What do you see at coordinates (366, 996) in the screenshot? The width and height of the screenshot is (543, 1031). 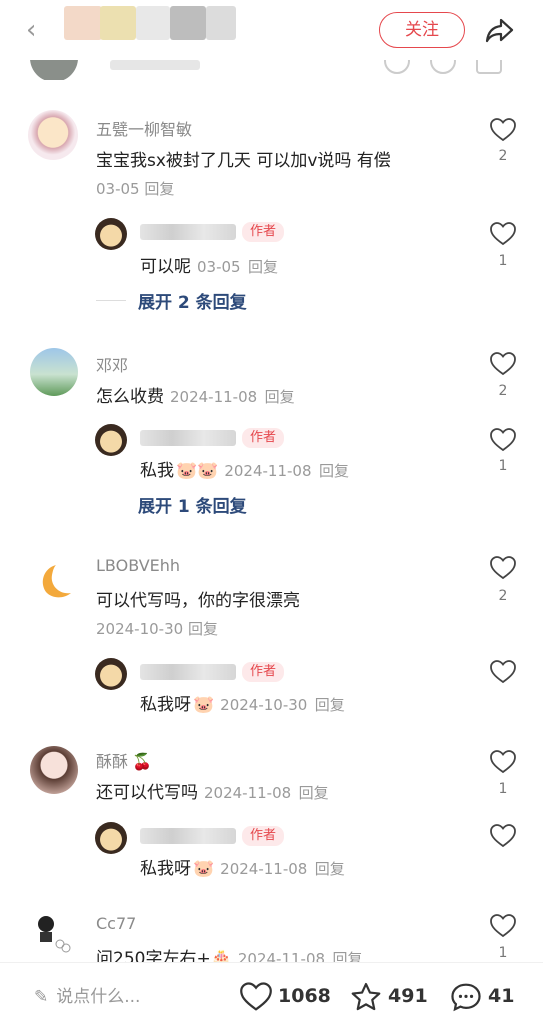 I see `star-icon` at bounding box center [366, 996].